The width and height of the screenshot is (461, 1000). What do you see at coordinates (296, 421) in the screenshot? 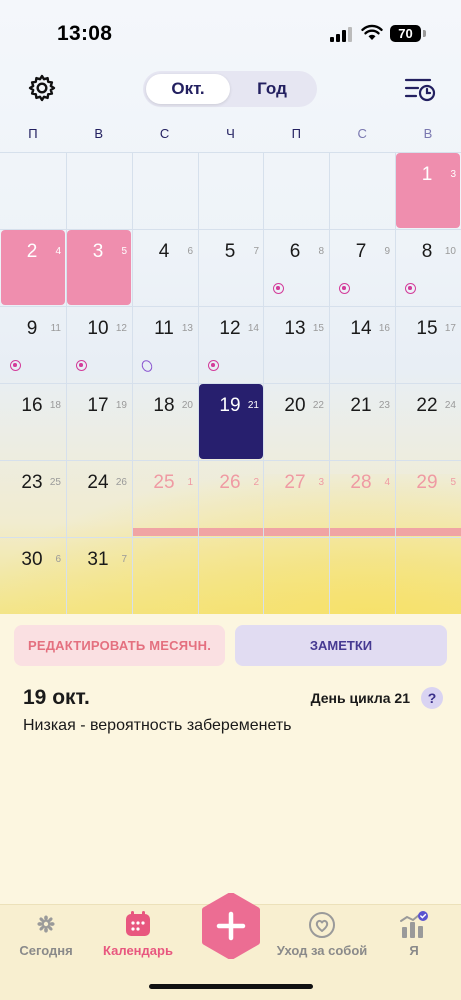
I see `calendar-day-20: 20 22` at bounding box center [296, 421].